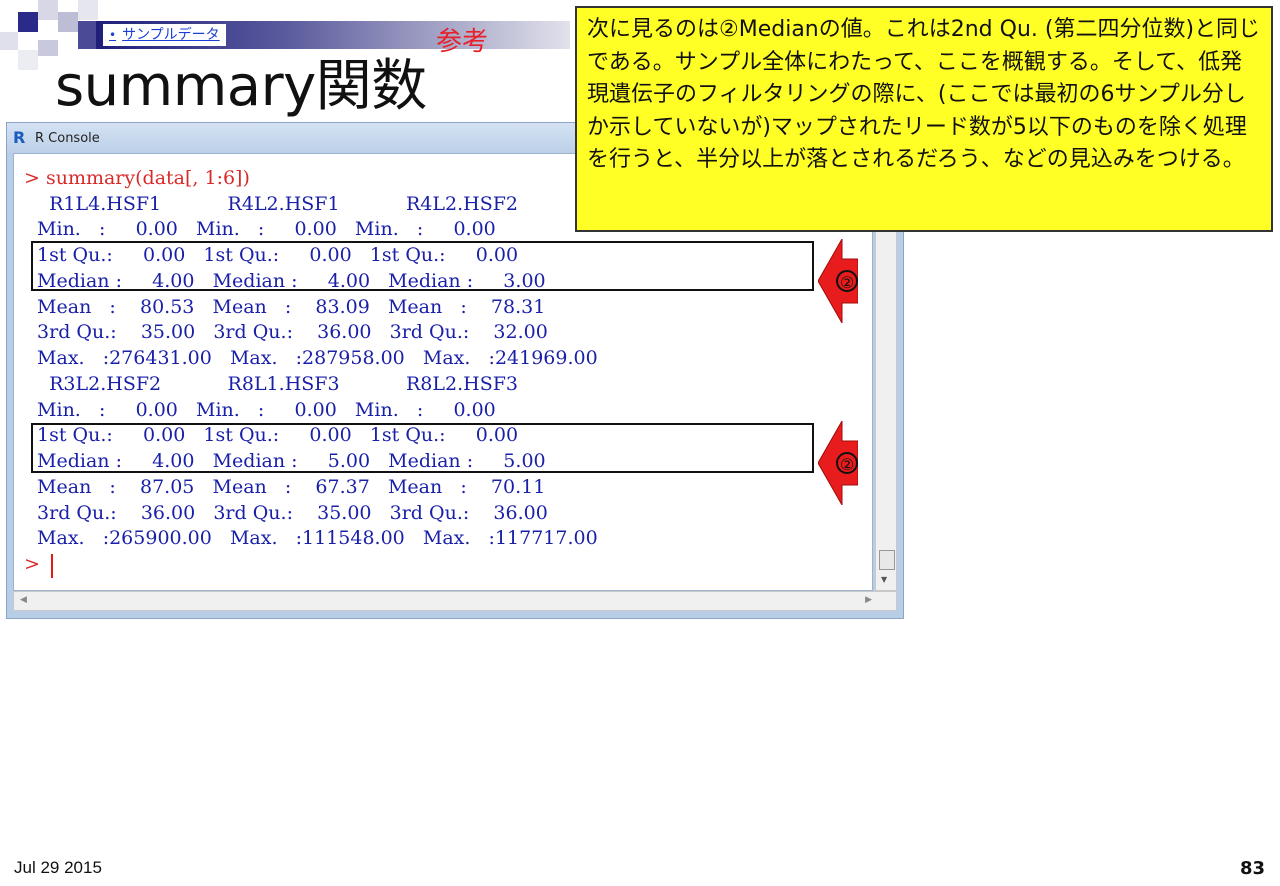 Image resolution: width=1280 pixels, height=886 pixels. I want to click on console-line: Mean : 80.53 Mean : 83.09 Mean : 78.31, so click(288, 307).